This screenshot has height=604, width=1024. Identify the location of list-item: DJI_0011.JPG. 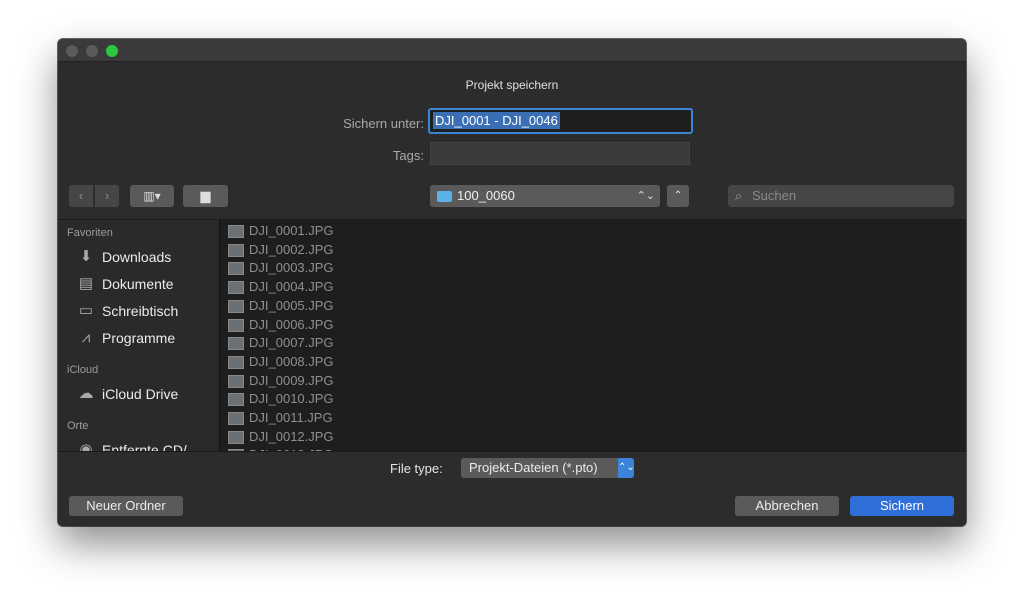
(326, 418).